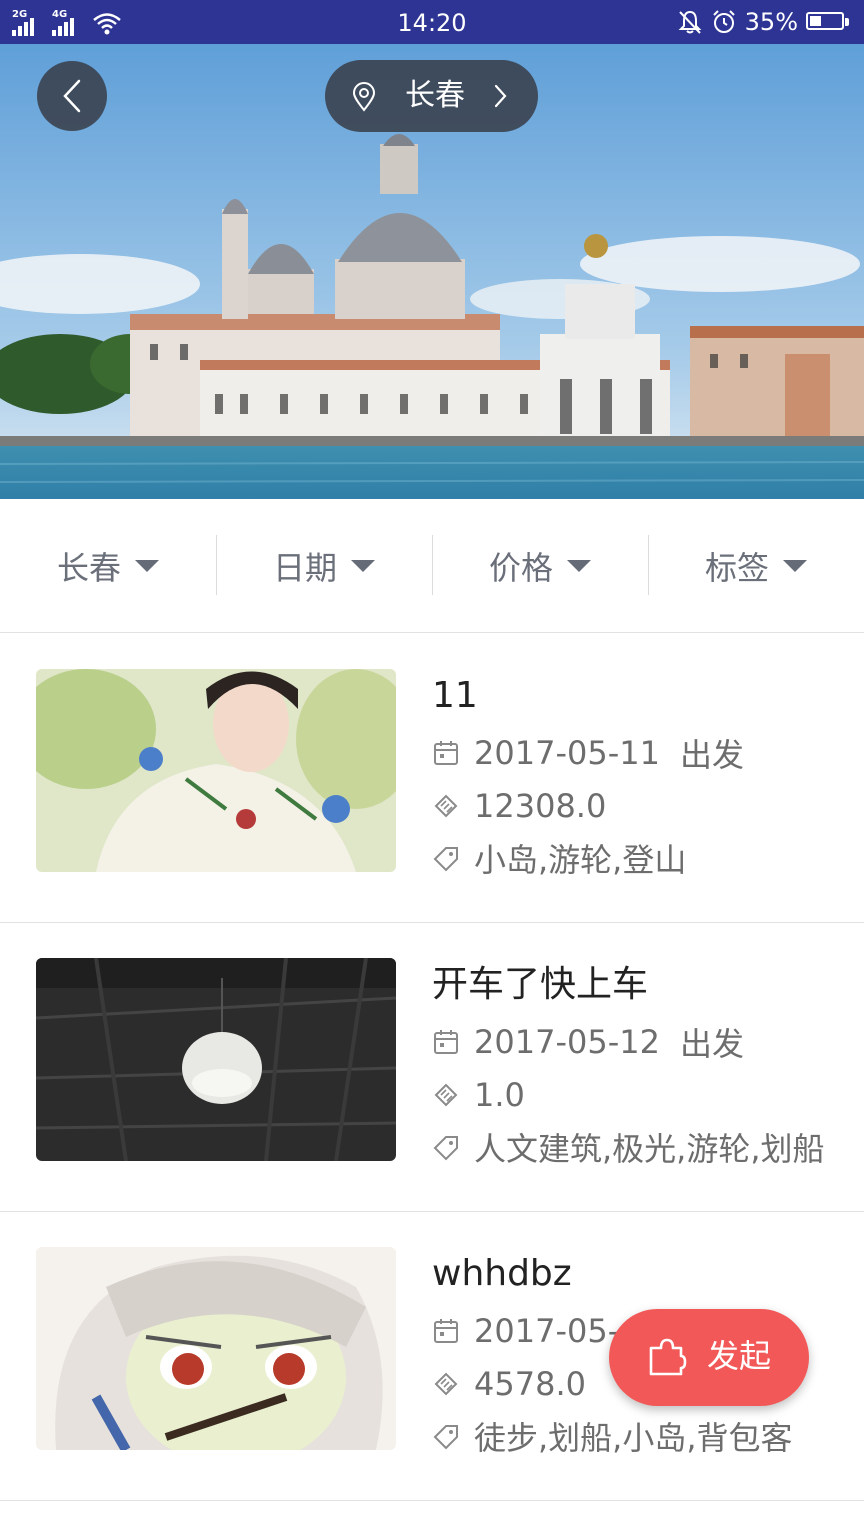 This screenshot has width=864, height=1536. I want to click on trip-title: 11, so click(455, 695).